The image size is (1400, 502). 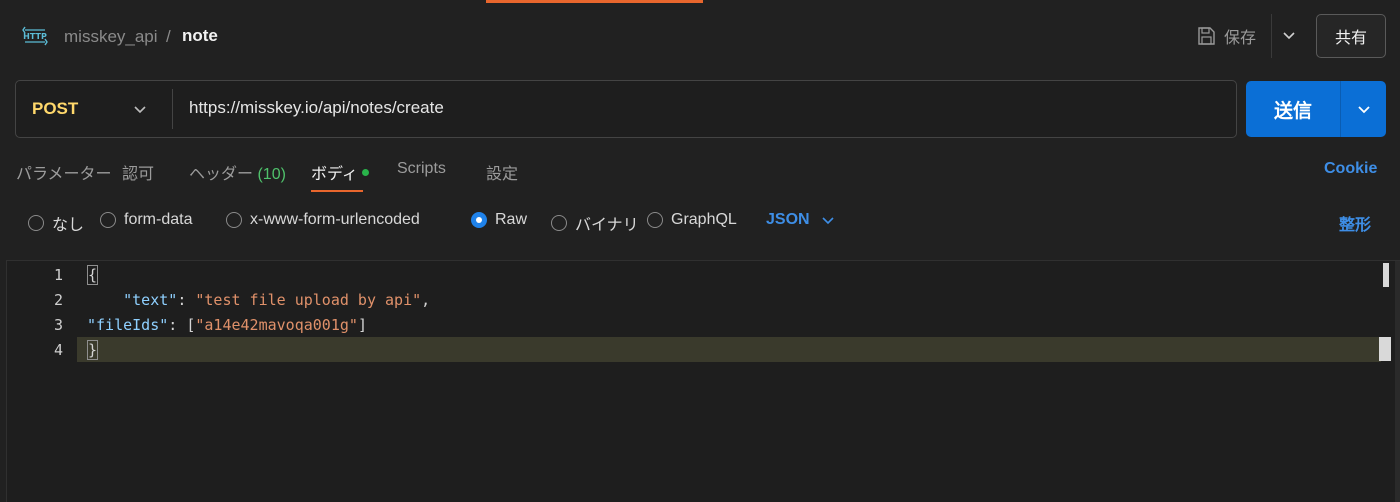 I want to click on body-type-urlencoded: x-www-form-urlencoded, so click(x=323, y=220).